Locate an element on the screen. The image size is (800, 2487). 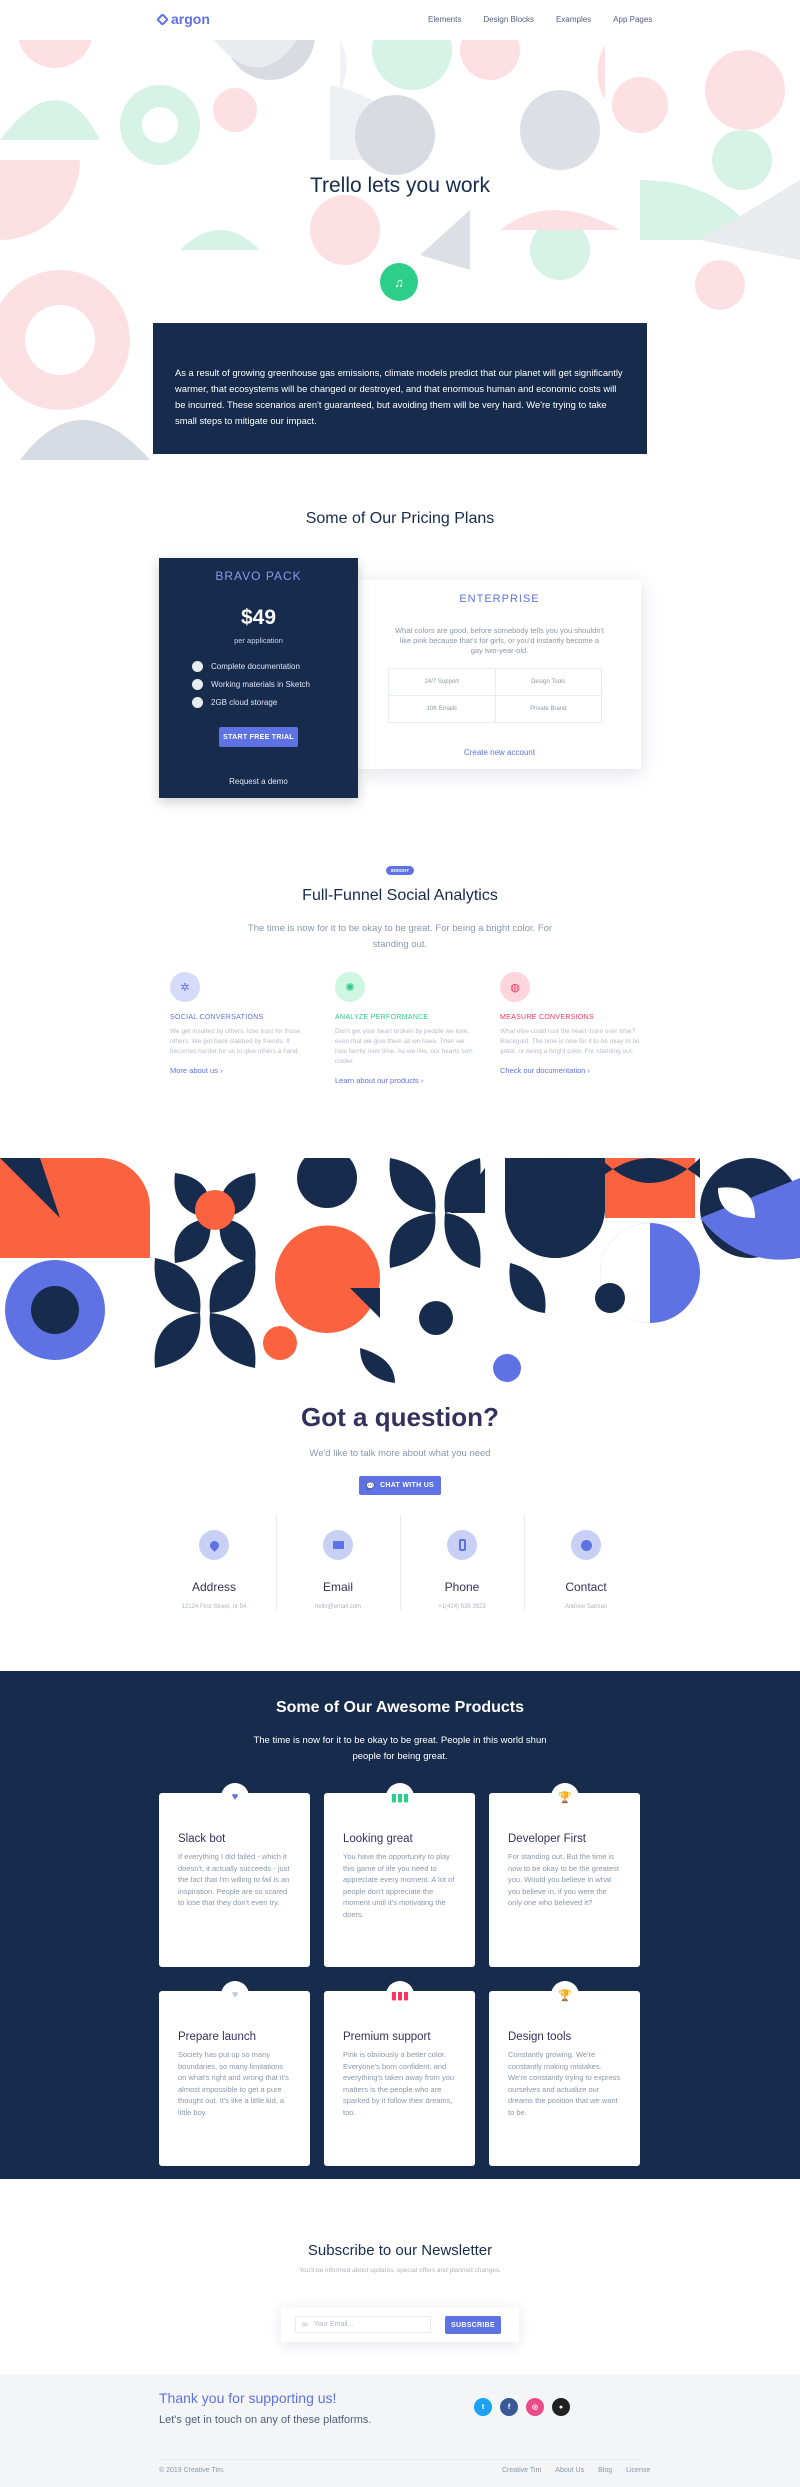
feature-item: Complete documentation is located at coordinates (251, 666).